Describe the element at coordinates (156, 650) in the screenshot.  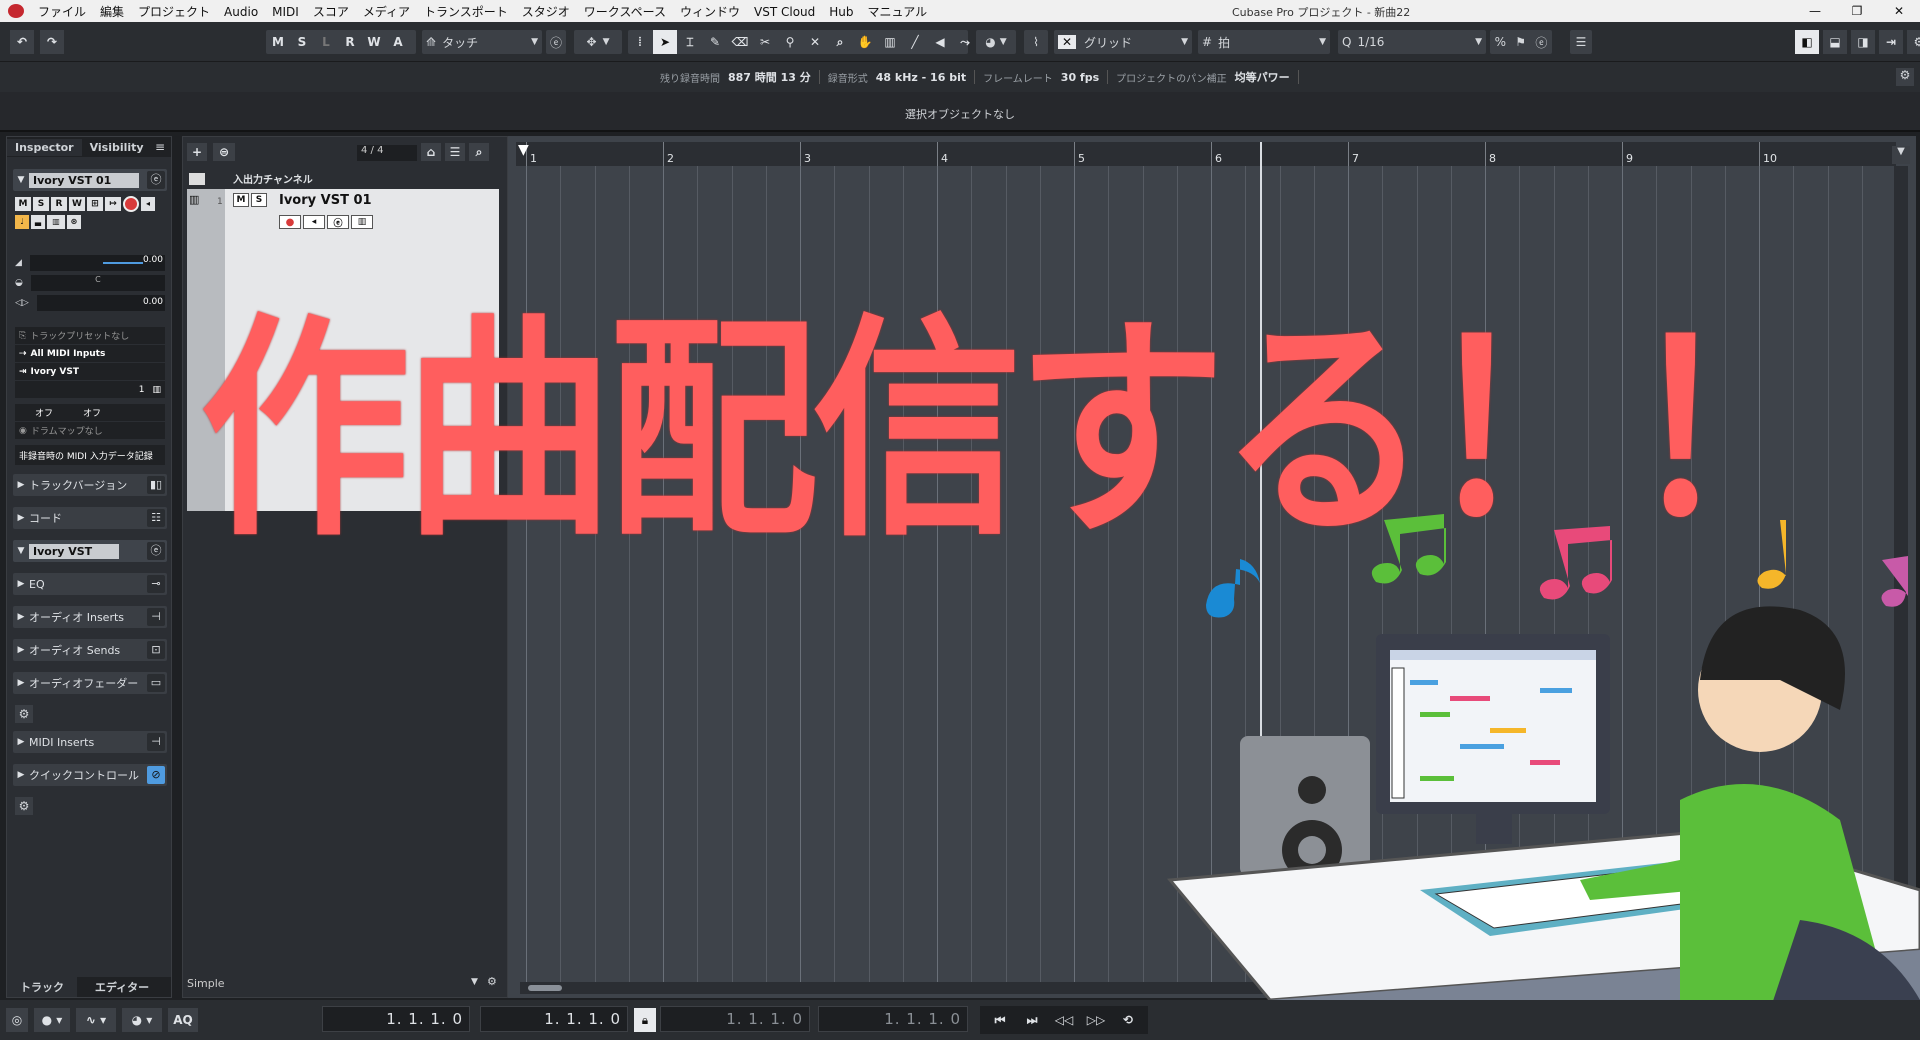
I see `sends-icon: ⊡` at that location.